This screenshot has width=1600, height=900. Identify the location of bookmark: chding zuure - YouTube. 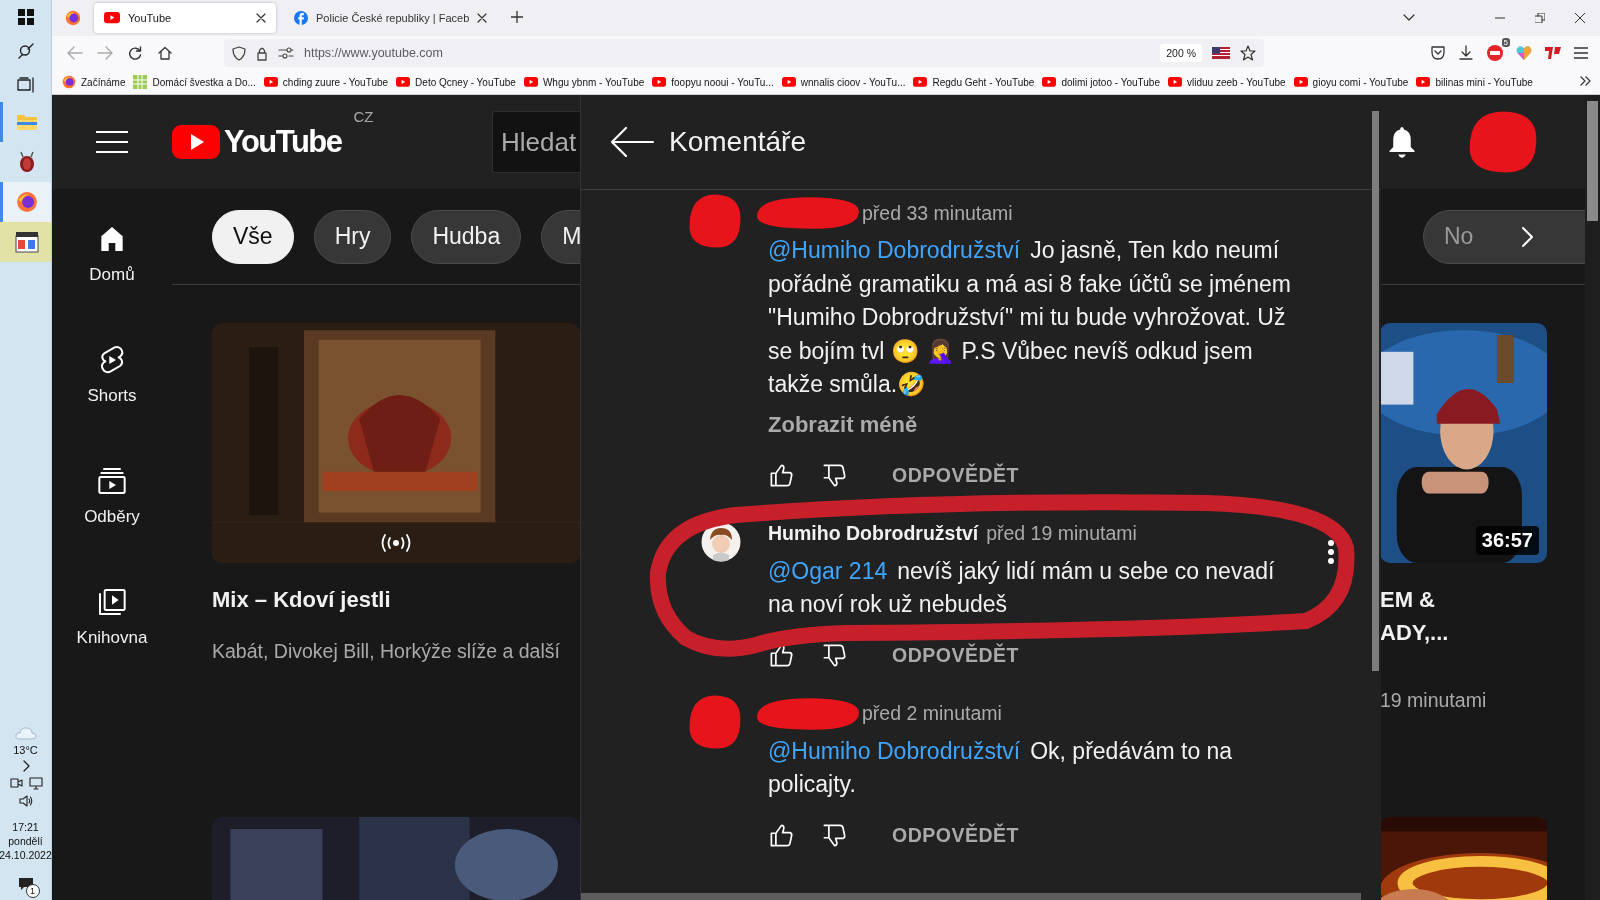
(326, 82).